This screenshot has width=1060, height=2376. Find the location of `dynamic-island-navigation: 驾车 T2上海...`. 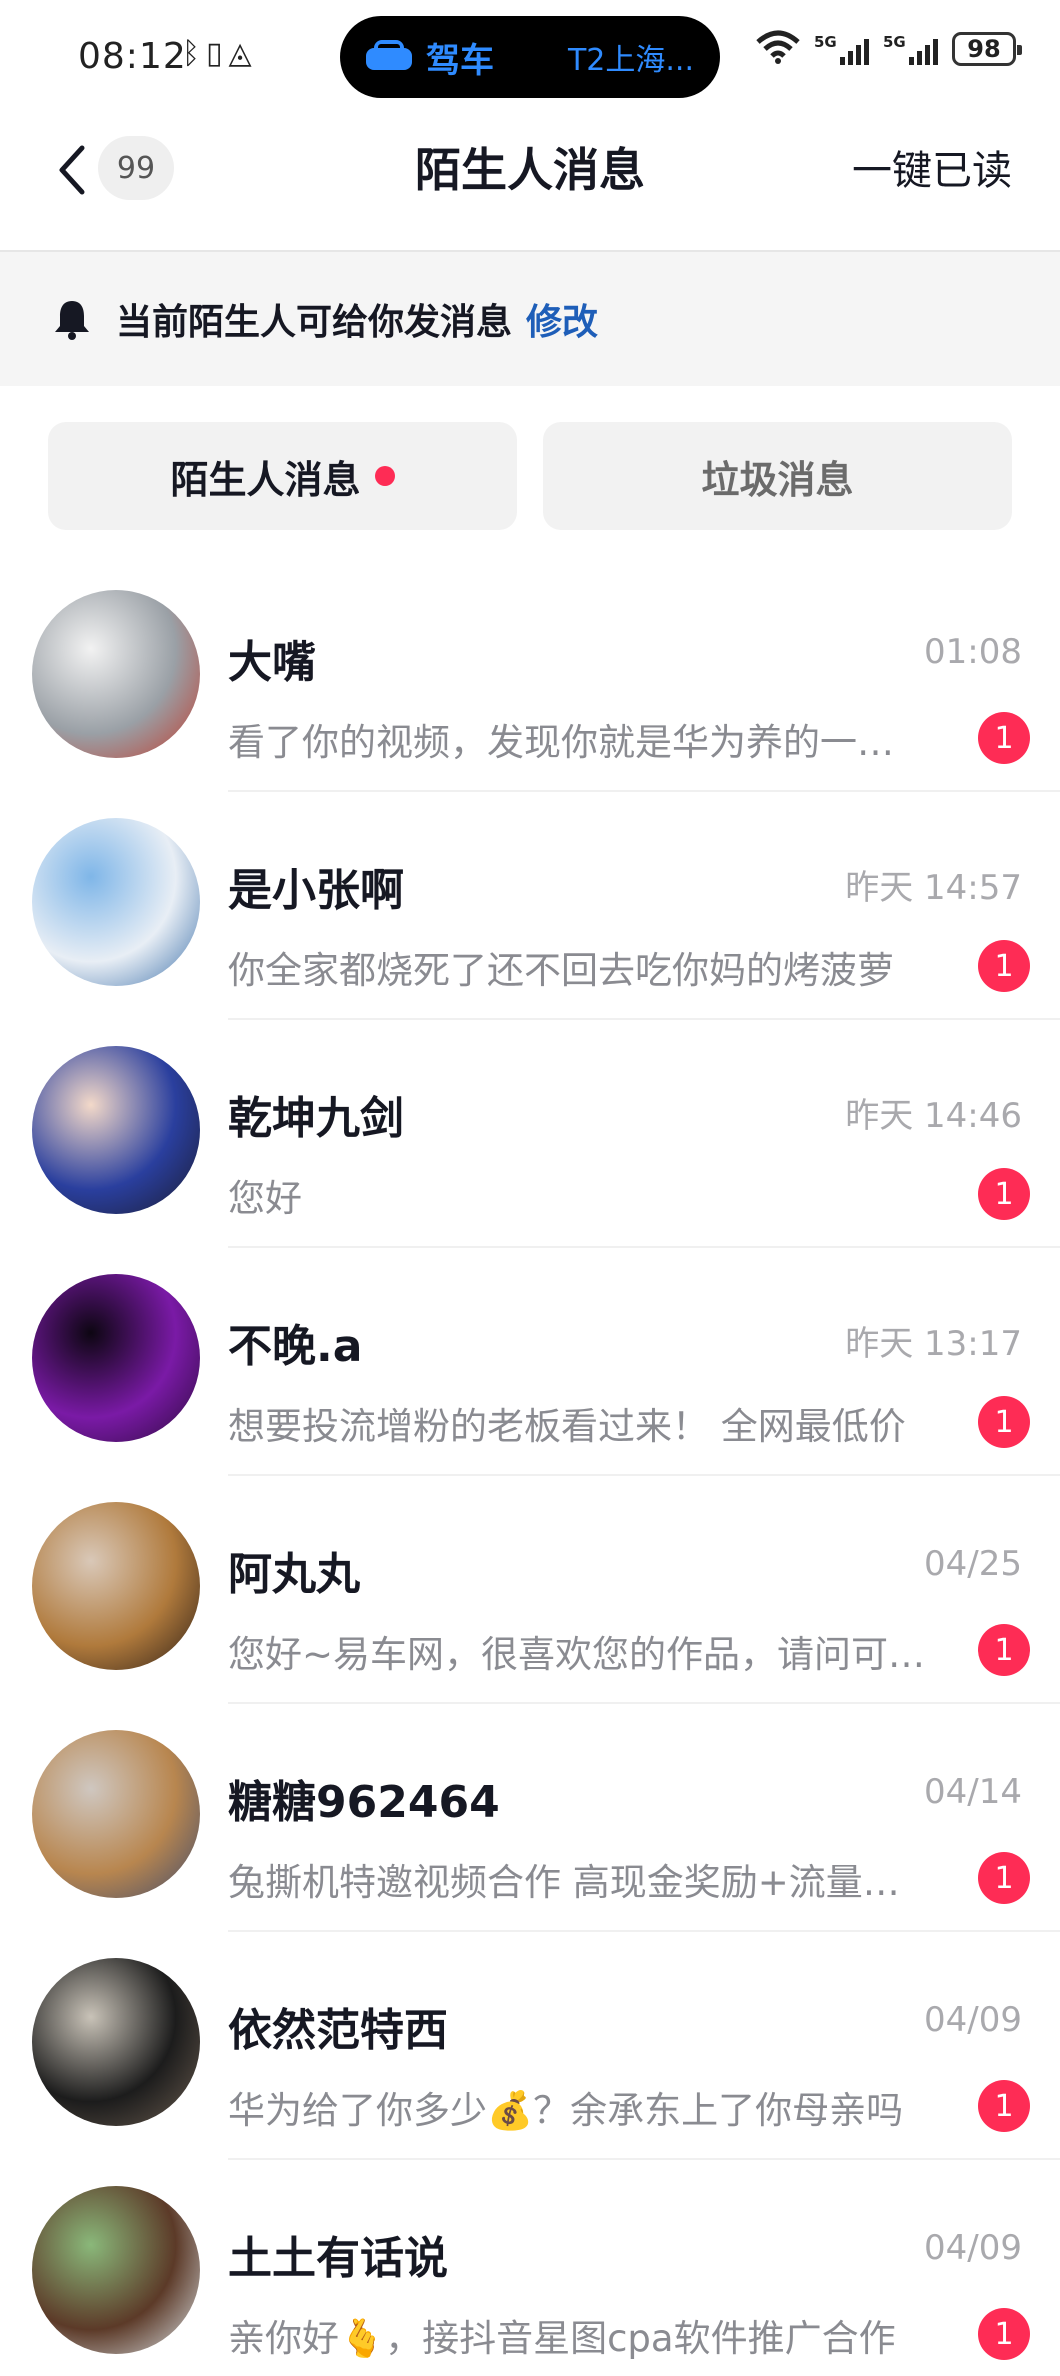

dynamic-island-navigation: 驾车 T2上海... is located at coordinates (530, 57).